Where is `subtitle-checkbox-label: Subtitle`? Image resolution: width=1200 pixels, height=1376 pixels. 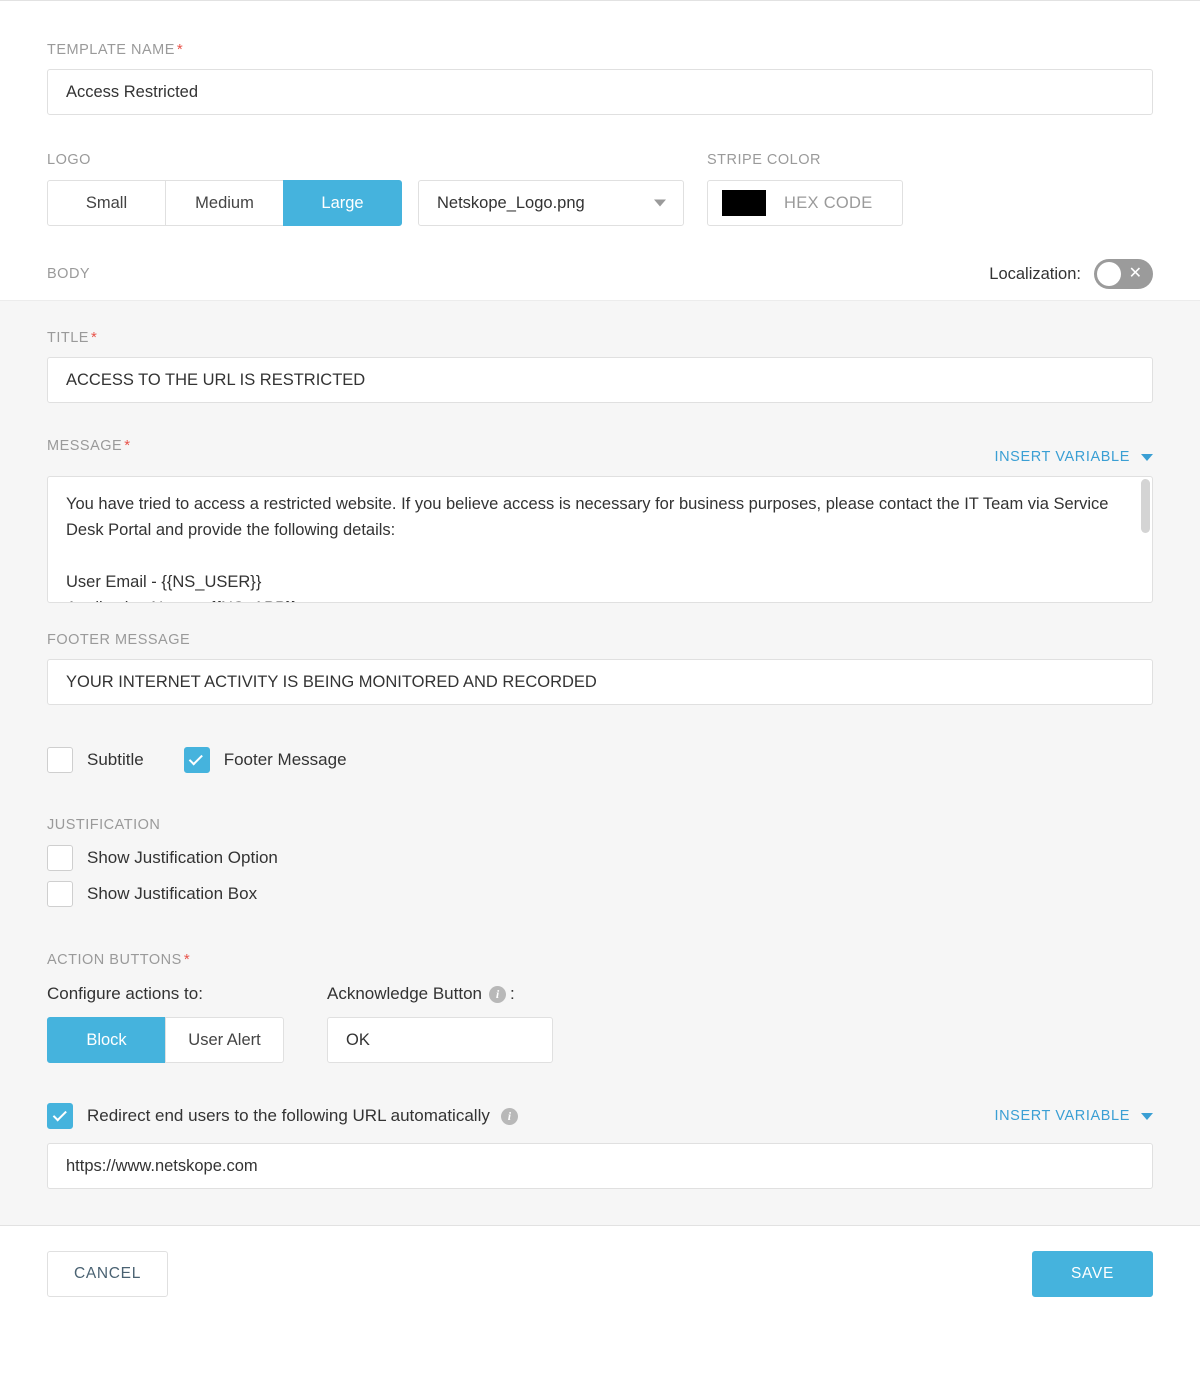 subtitle-checkbox-label: Subtitle is located at coordinates (115, 760).